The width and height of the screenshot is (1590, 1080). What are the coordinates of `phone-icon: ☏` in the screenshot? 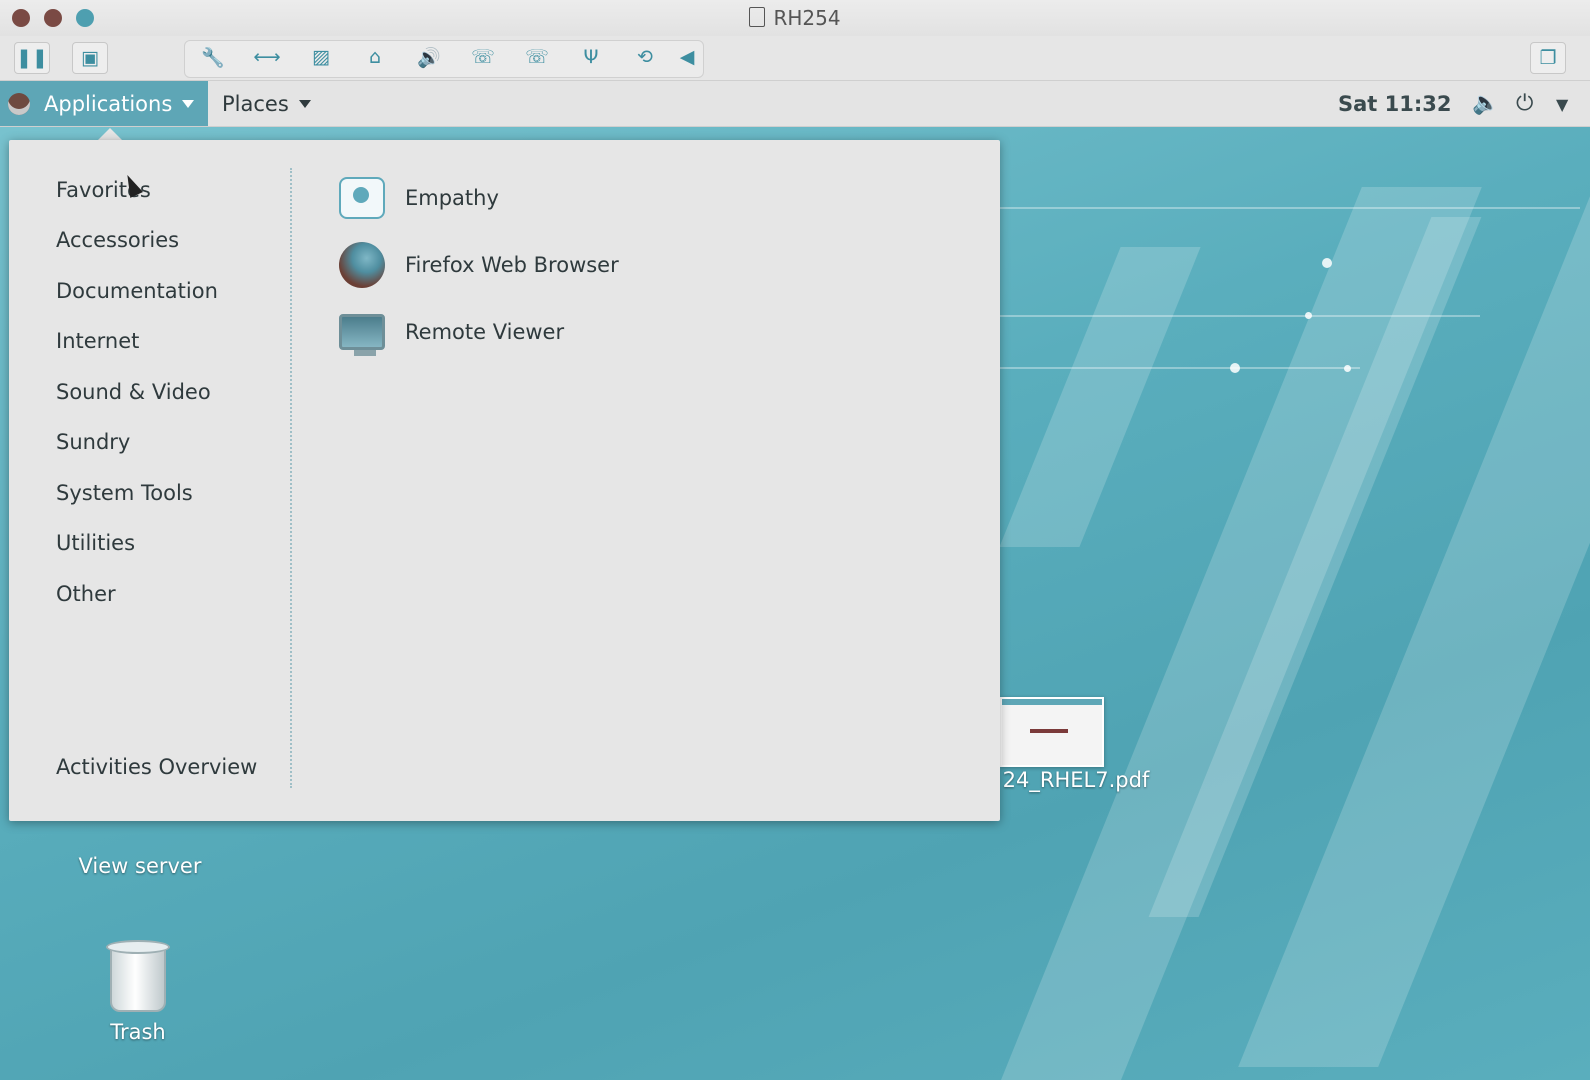 It's located at (483, 57).